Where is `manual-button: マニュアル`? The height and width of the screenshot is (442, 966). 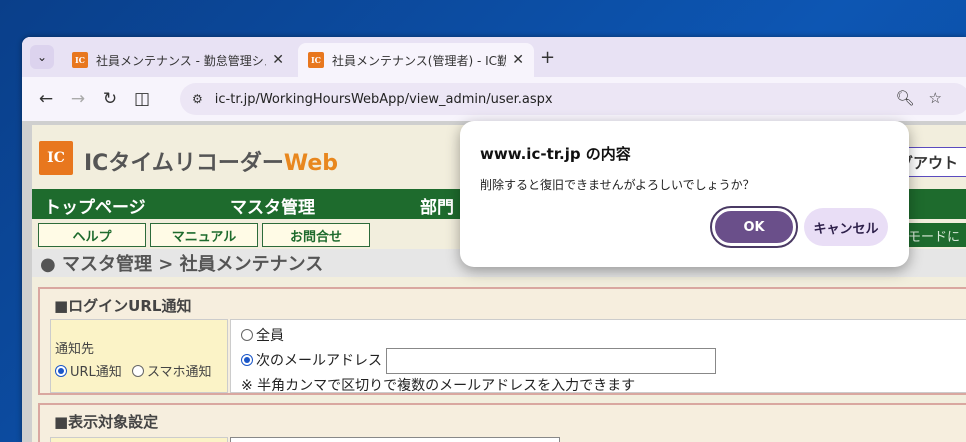 manual-button: マニュアル is located at coordinates (204, 235).